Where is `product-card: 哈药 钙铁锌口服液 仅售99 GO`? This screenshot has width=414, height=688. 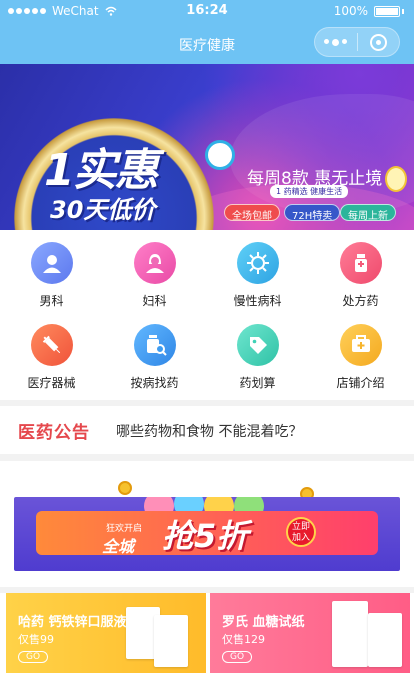
product-card: 哈药 钙铁锌口服液 仅售99 GO is located at coordinates (106, 633).